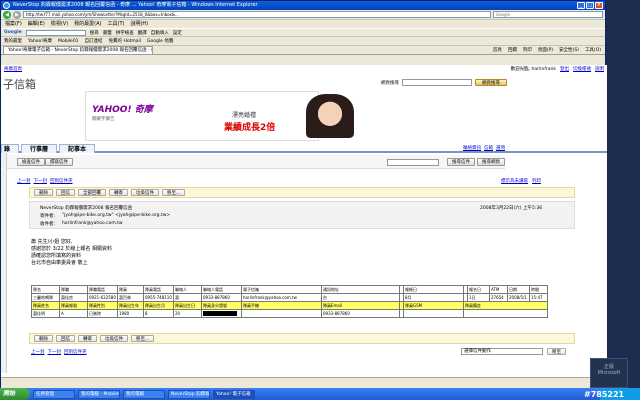 The image size is (640, 400). What do you see at coordinates (87, 24) in the screenshot?
I see `menu-favorites: 我的最愛(A)` at bounding box center [87, 24].